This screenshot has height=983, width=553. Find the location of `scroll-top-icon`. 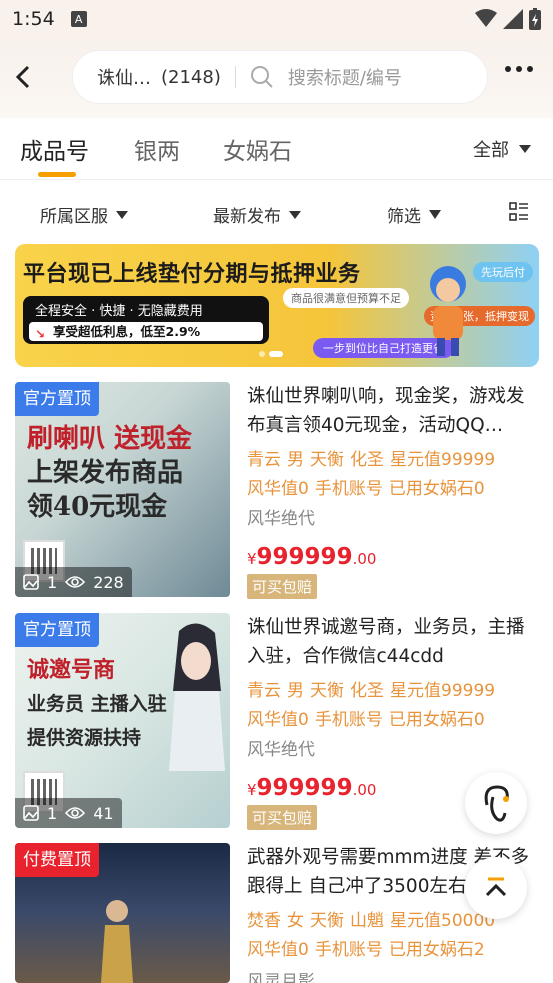

scroll-top-icon is located at coordinates (496, 887).